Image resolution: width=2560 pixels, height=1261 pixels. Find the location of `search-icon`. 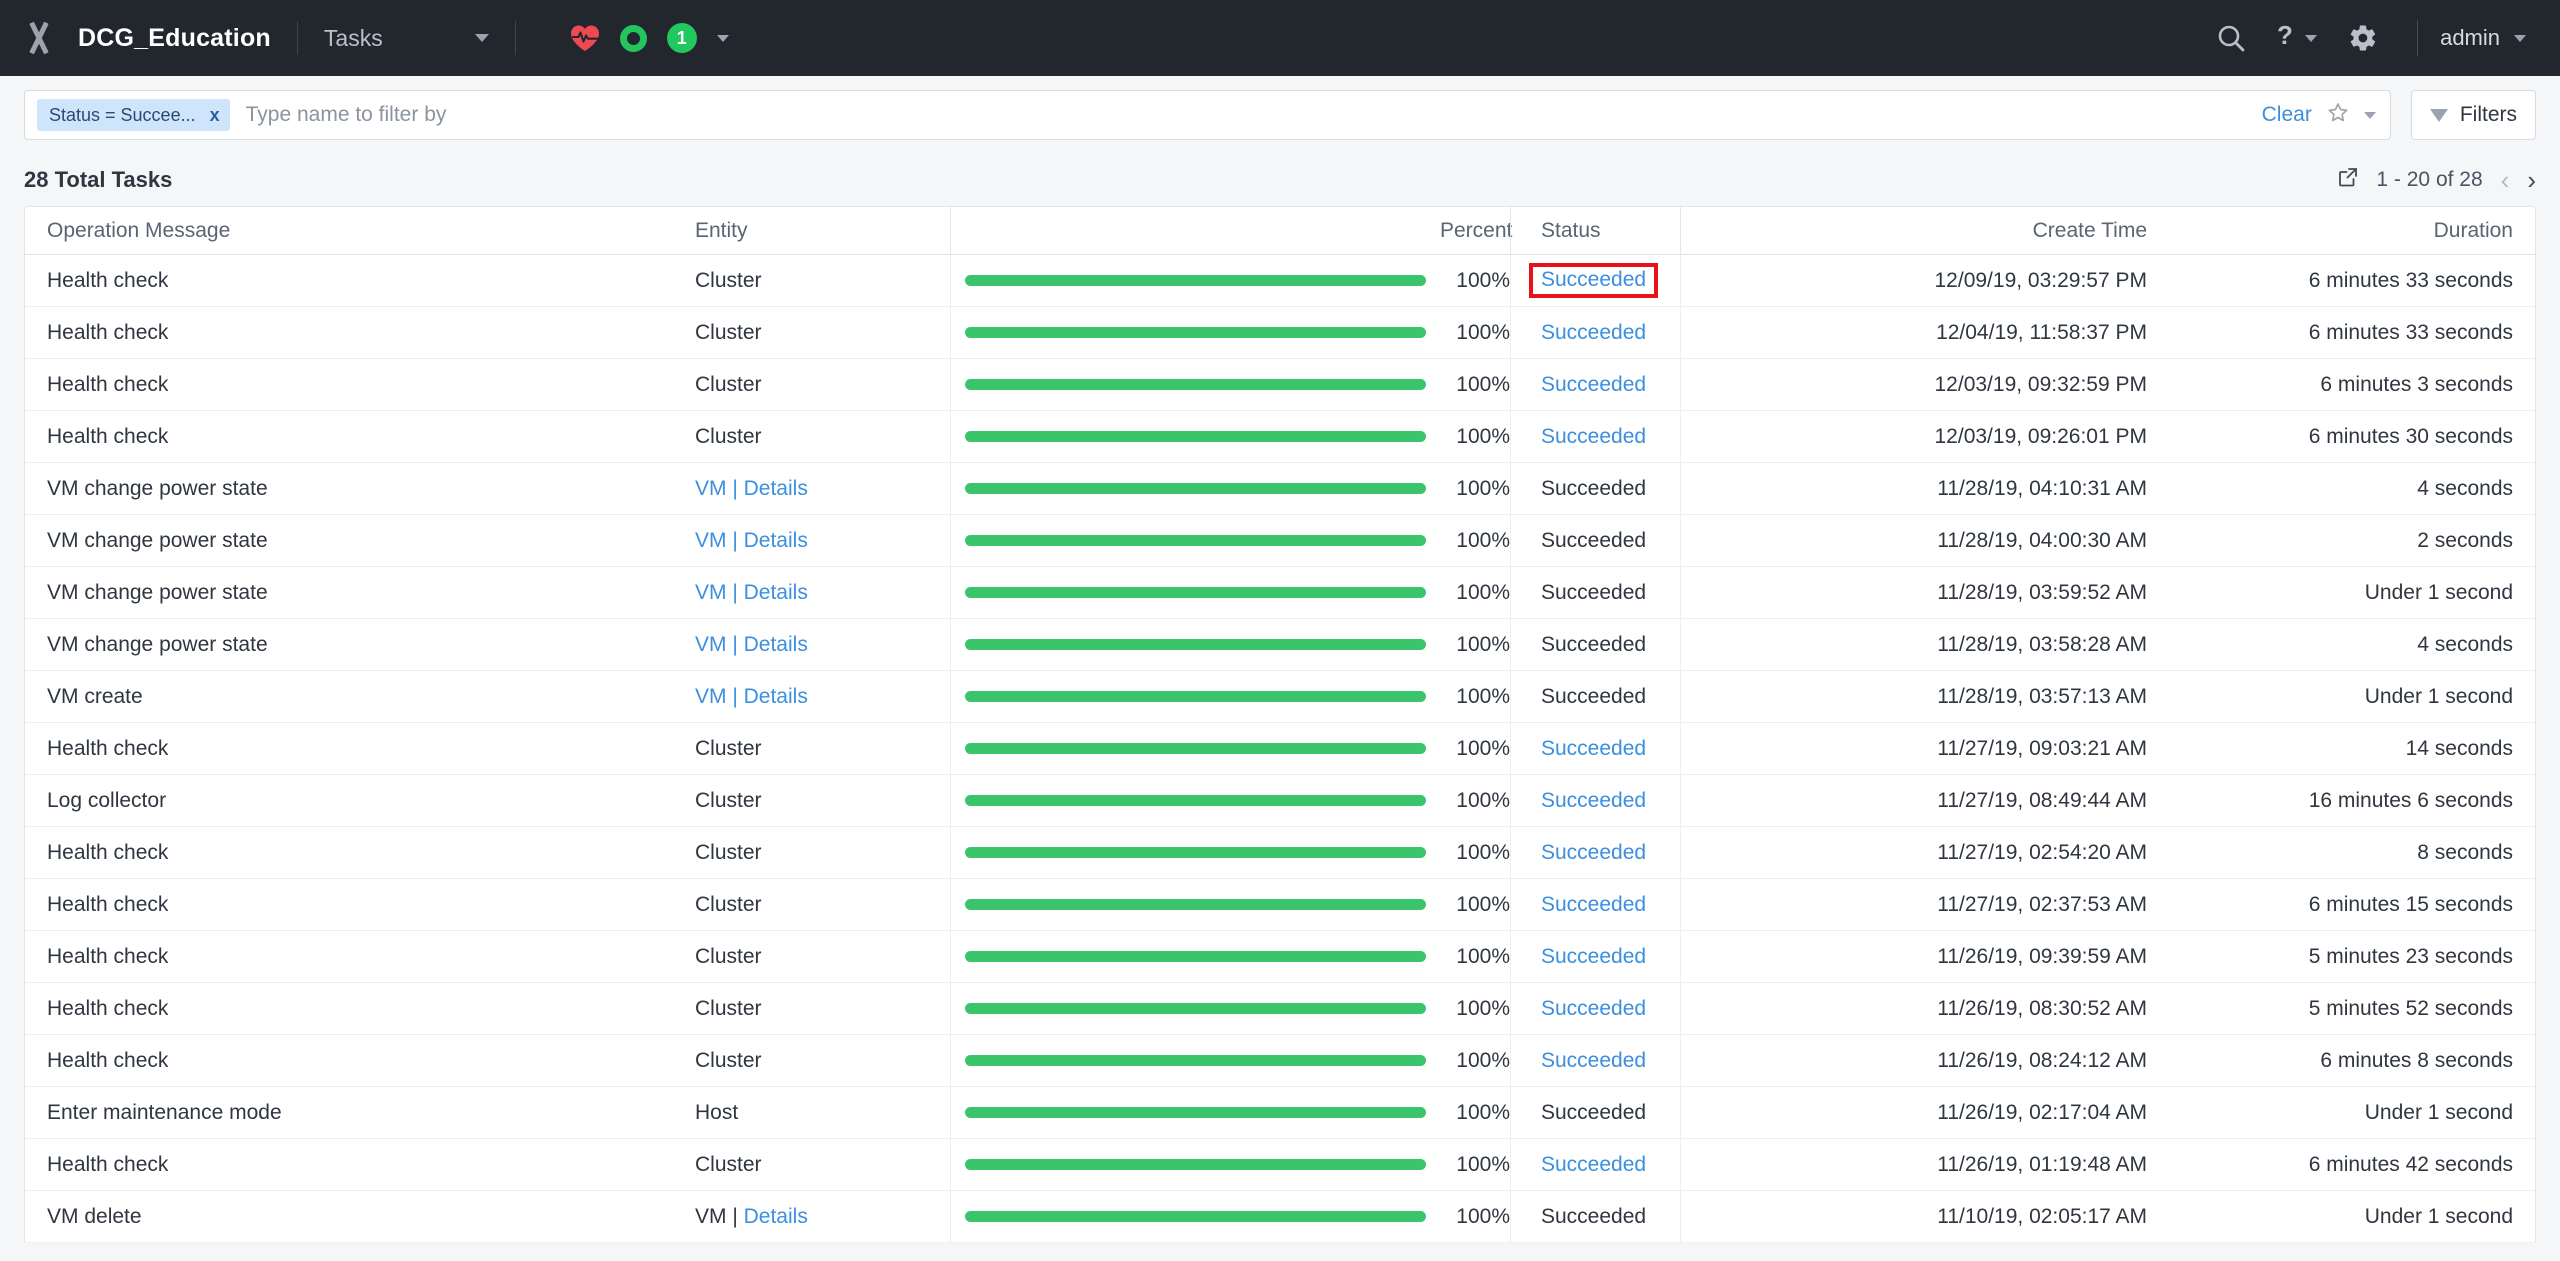

search-icon is located at coordinates (2231, 38).